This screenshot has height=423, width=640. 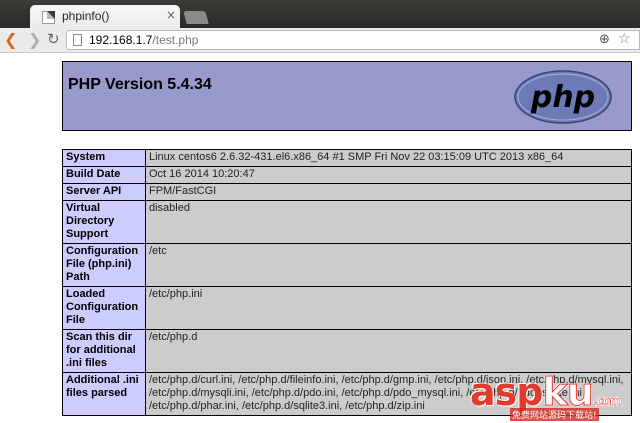 I want to click on forward-arrow-icon: ❯, so click(x=34, y=39).